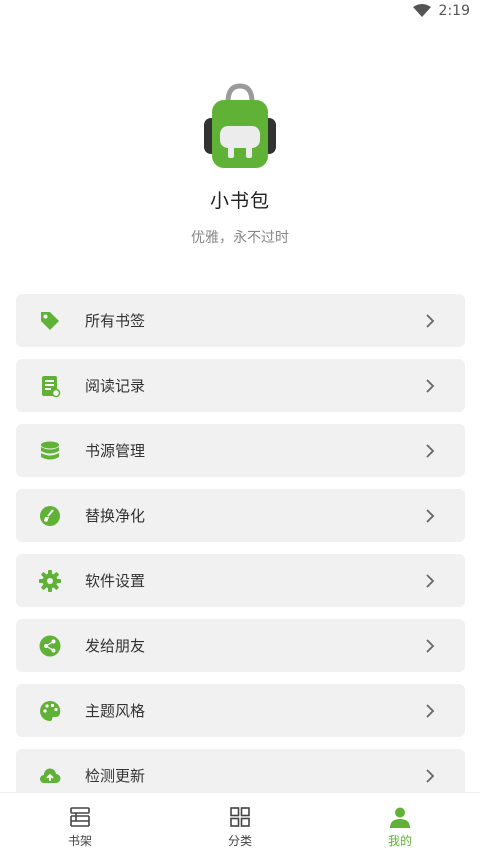 Image resolution: width=480 pixels, height=854 pixels. Describe the element at coordinates (240, 385) in the screenshot. I see `menu-item-reading-history: 阅读记录` at that location.